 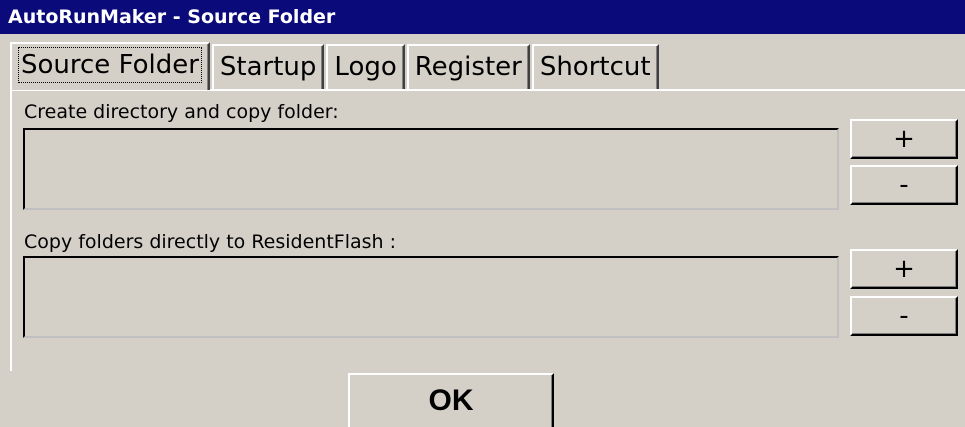 I want to click on tab-shortcut-label: Shortcut, so click(x=595, y=67).